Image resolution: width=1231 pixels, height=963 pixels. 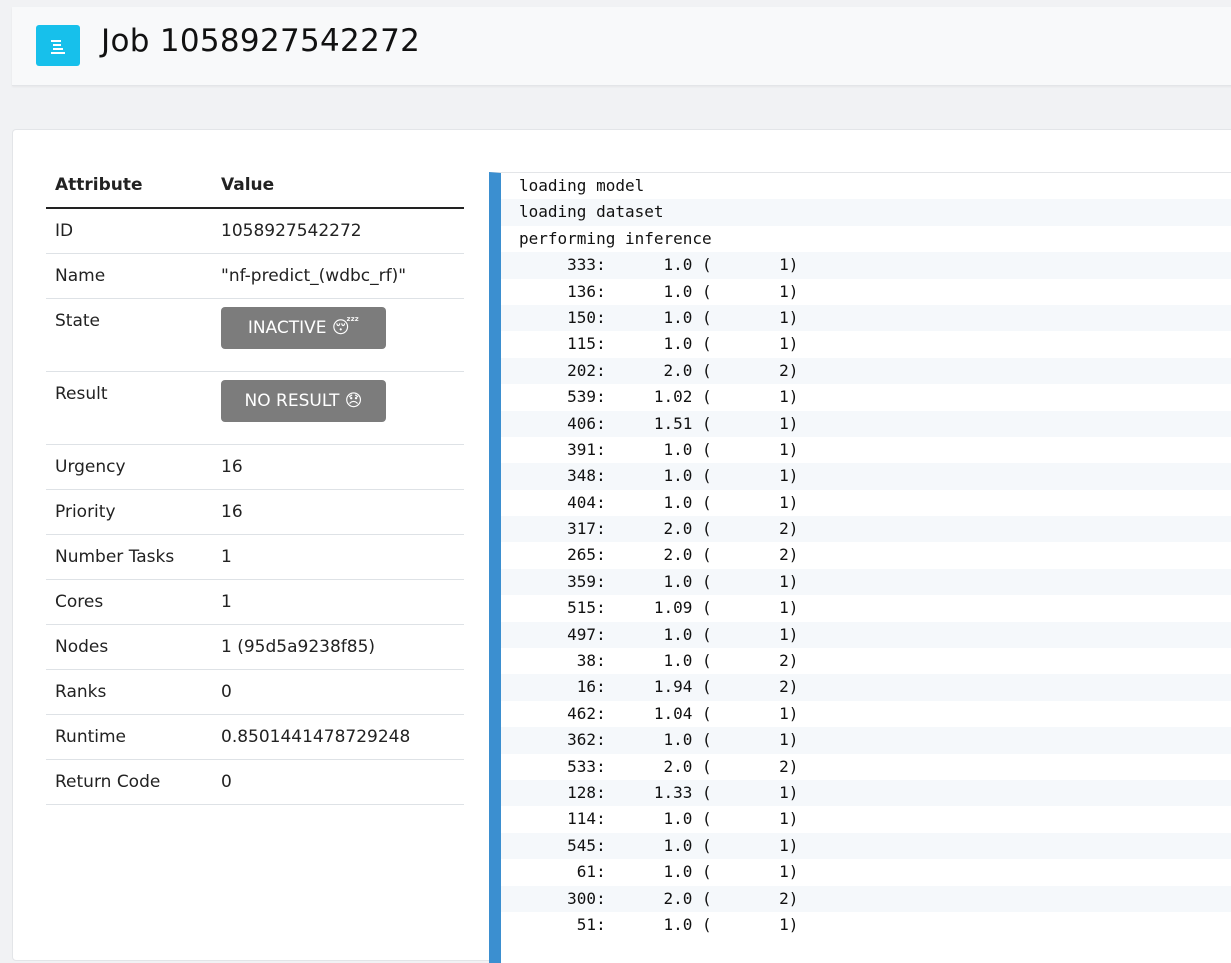 I want to click on table-row-nodes: Nodes 1 (95d5a9238f85), so click(x=255, y=647).